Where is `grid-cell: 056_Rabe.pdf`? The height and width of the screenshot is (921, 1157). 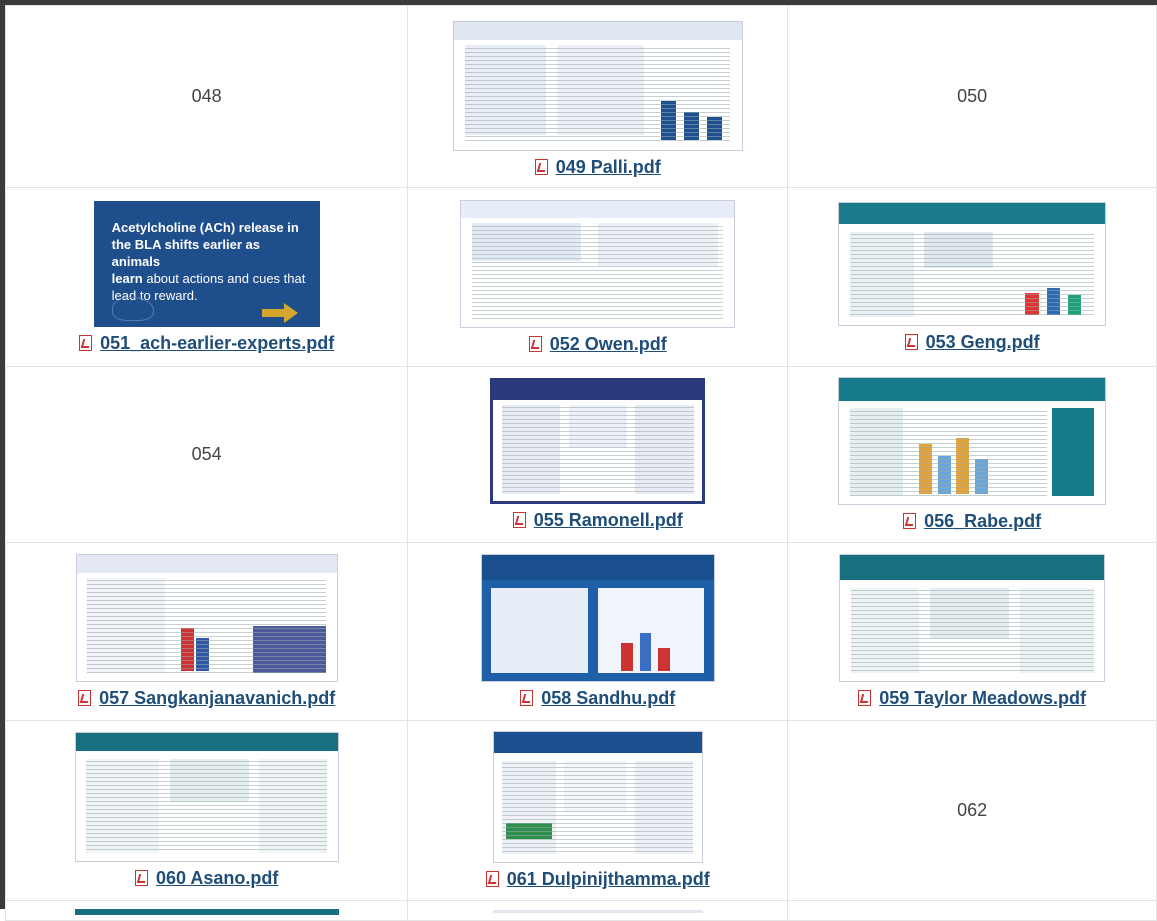
grid-cell: 056_Rabe.pdf is located at coordinates (972, 454).